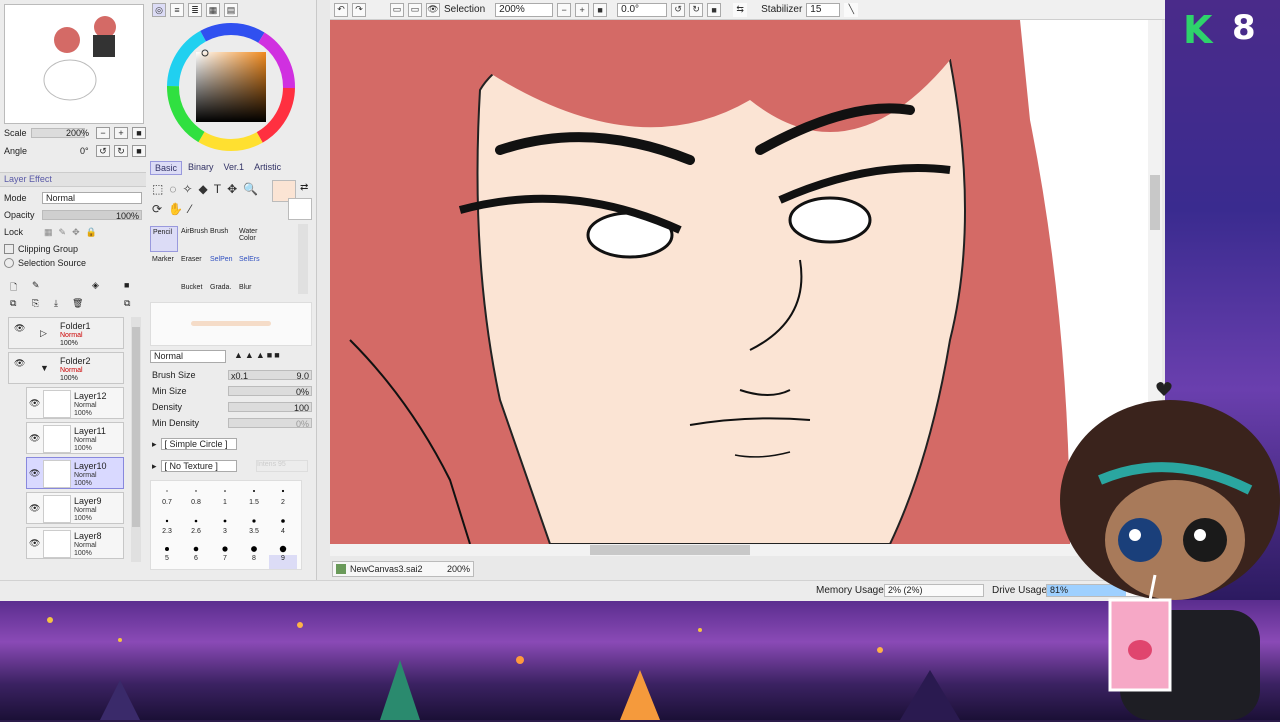 Image resolution: width=1280 pixels, height=722 pixels. Describe the element at coordinates (193, 239) in the screenshot. I see `tool-airbrush: AirBrush` at that location.